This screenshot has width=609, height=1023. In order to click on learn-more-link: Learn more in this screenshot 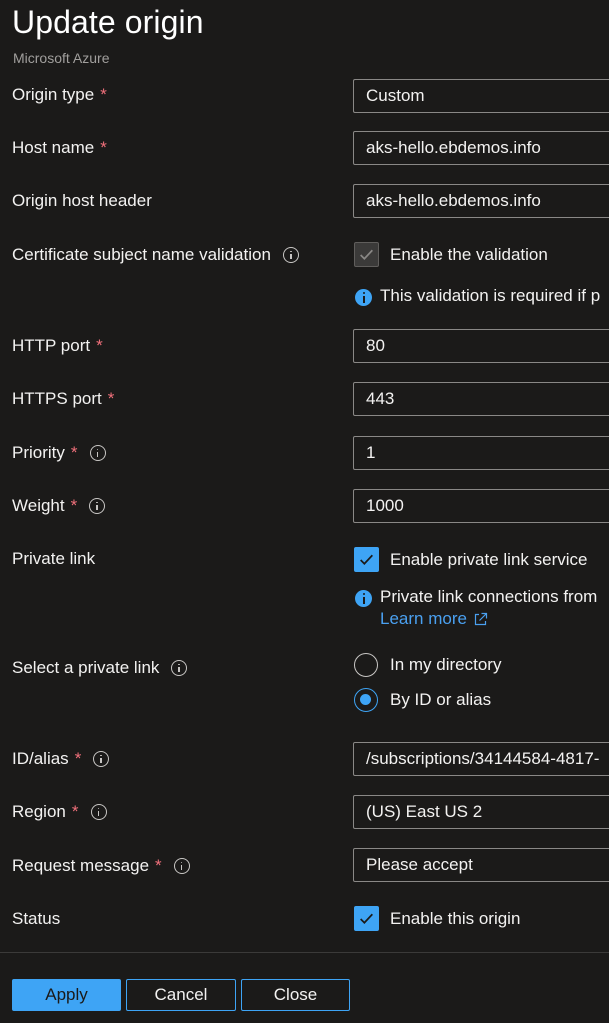, I will do `click(434, 619)`.